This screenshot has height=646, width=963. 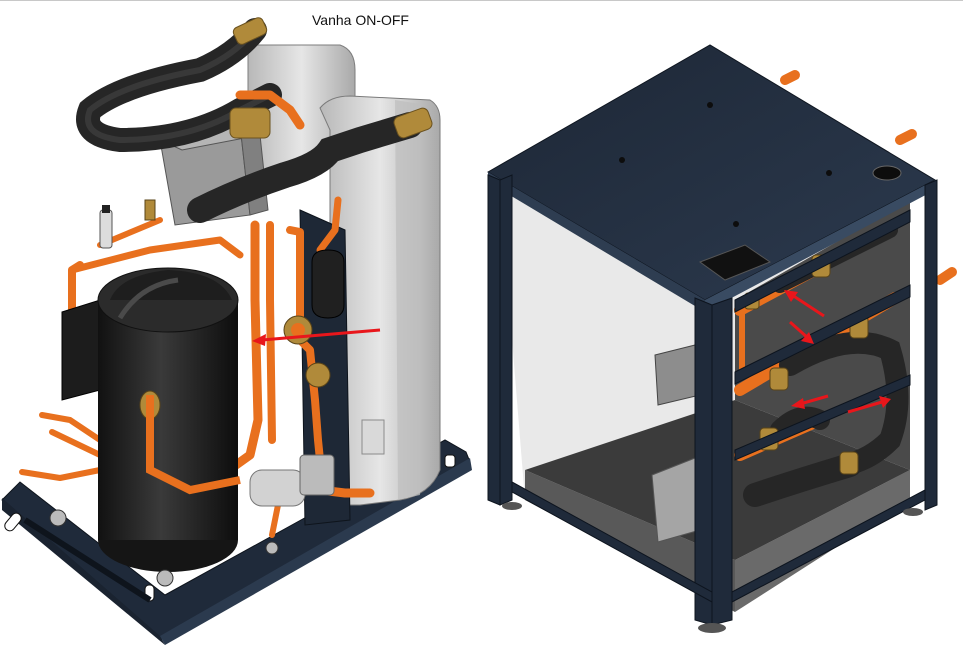 What do you see at coordinates (106, 227) in the screenshot?
I see `pressure-switch` at bounding box center [106, 227].